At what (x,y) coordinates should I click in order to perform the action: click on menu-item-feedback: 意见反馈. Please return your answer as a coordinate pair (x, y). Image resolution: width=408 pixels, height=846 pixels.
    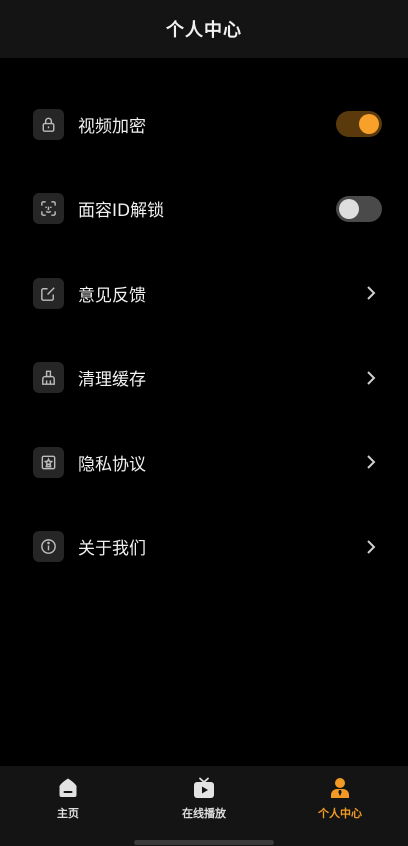
    Looking at the image, I should click on (204, 293).